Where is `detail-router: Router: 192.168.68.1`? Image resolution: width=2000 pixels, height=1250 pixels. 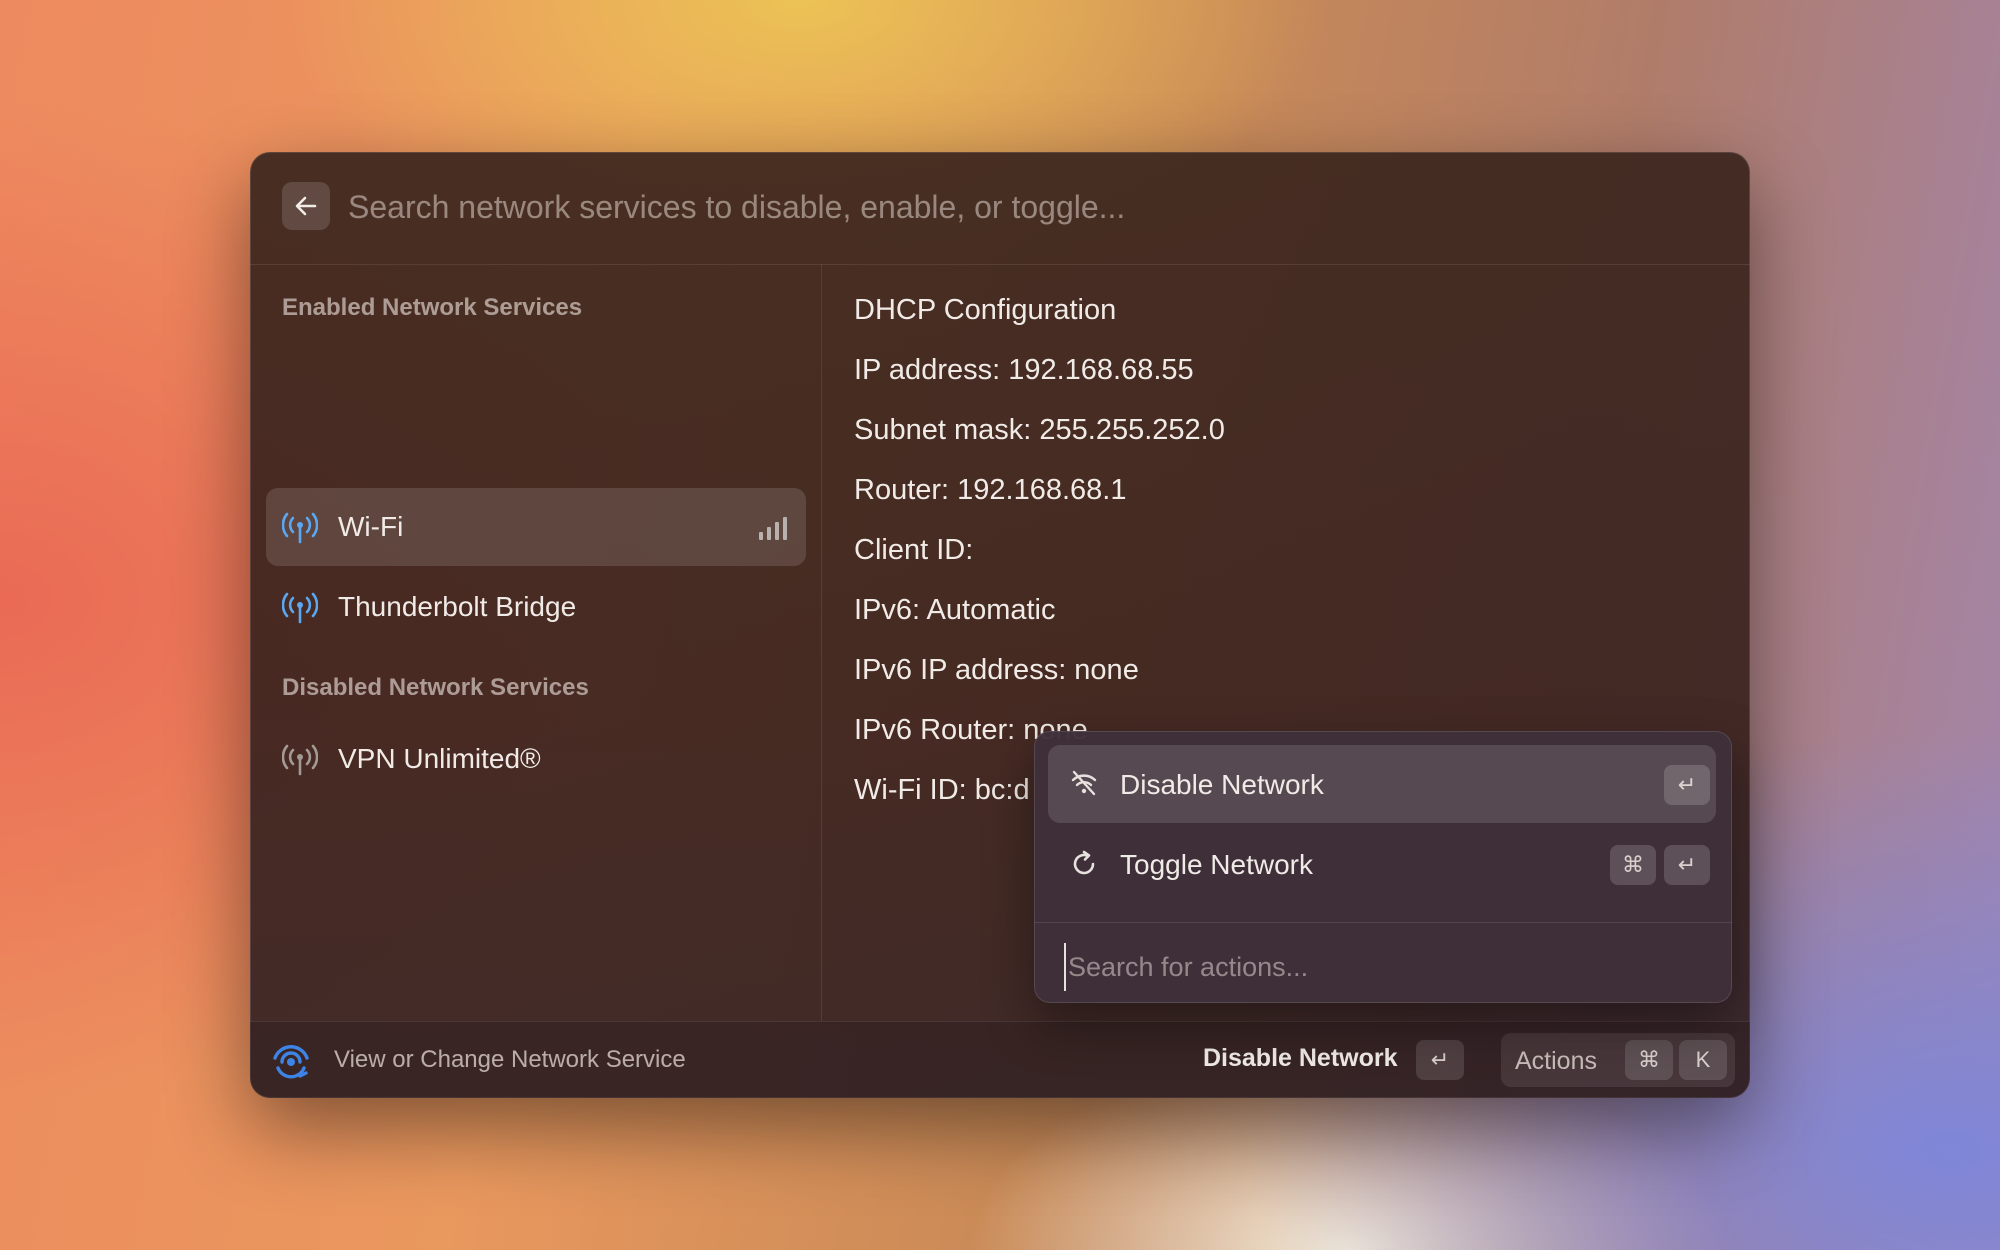 detail-router: Router: 192.168.68.1 is located at coordinates (990, 490).